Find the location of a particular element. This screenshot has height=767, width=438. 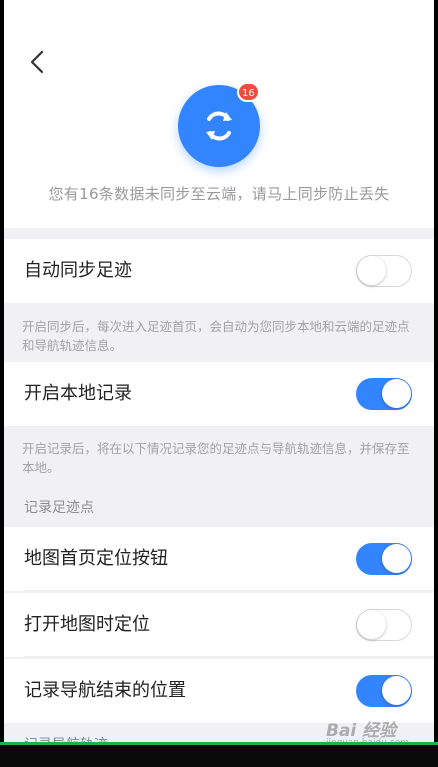

local-record-toggle is located at coordinates (384, 394).